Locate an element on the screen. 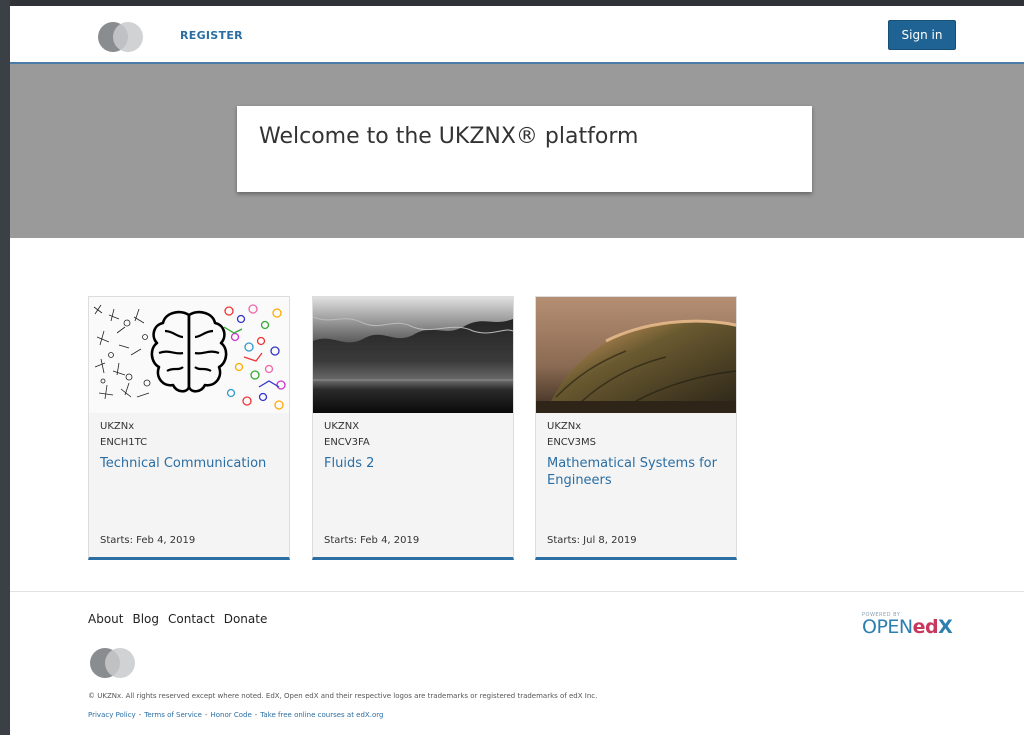 The width and height of the screenshot is (1024, 735). footer-divider is located at coordinates (517, 591).